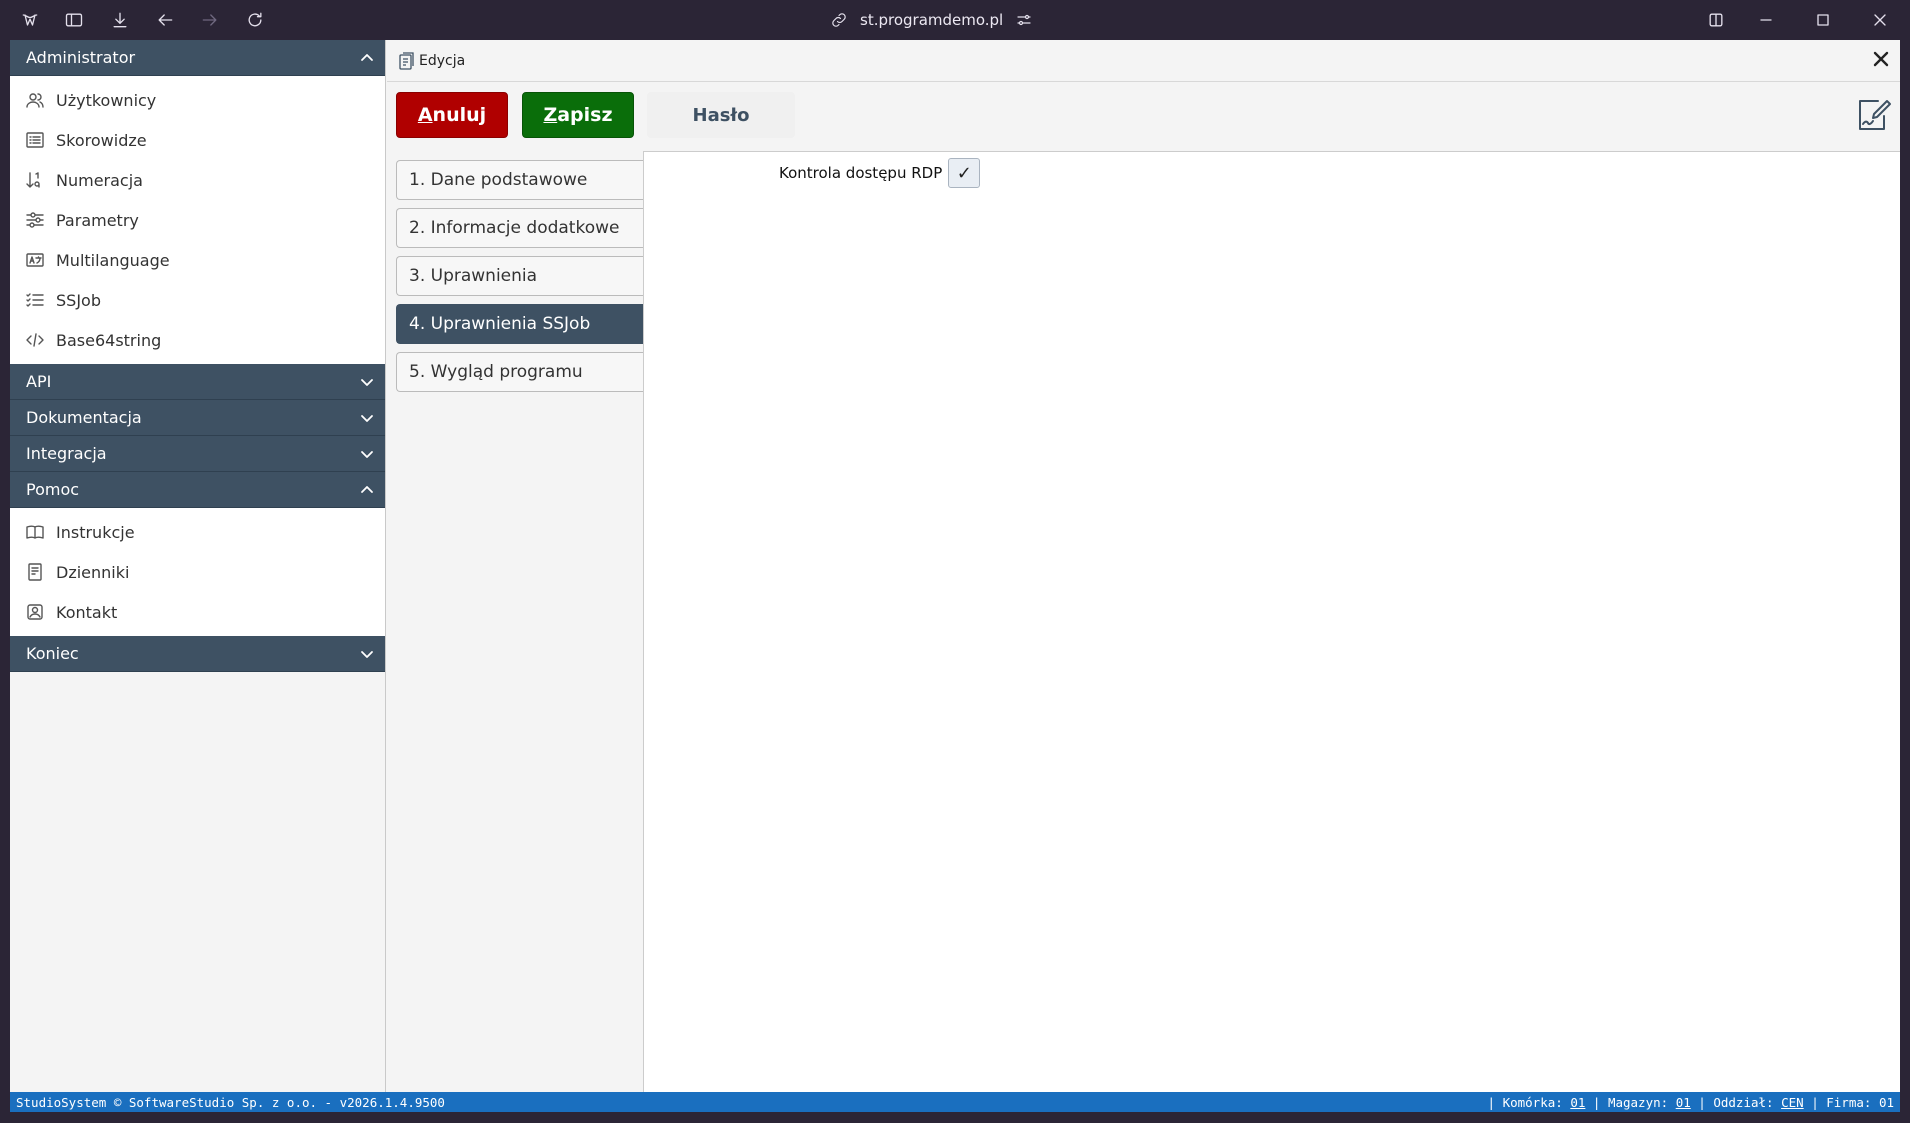 The image size is (1910, 1123). I want to click on password-button: Hasło, so click(721, 115).